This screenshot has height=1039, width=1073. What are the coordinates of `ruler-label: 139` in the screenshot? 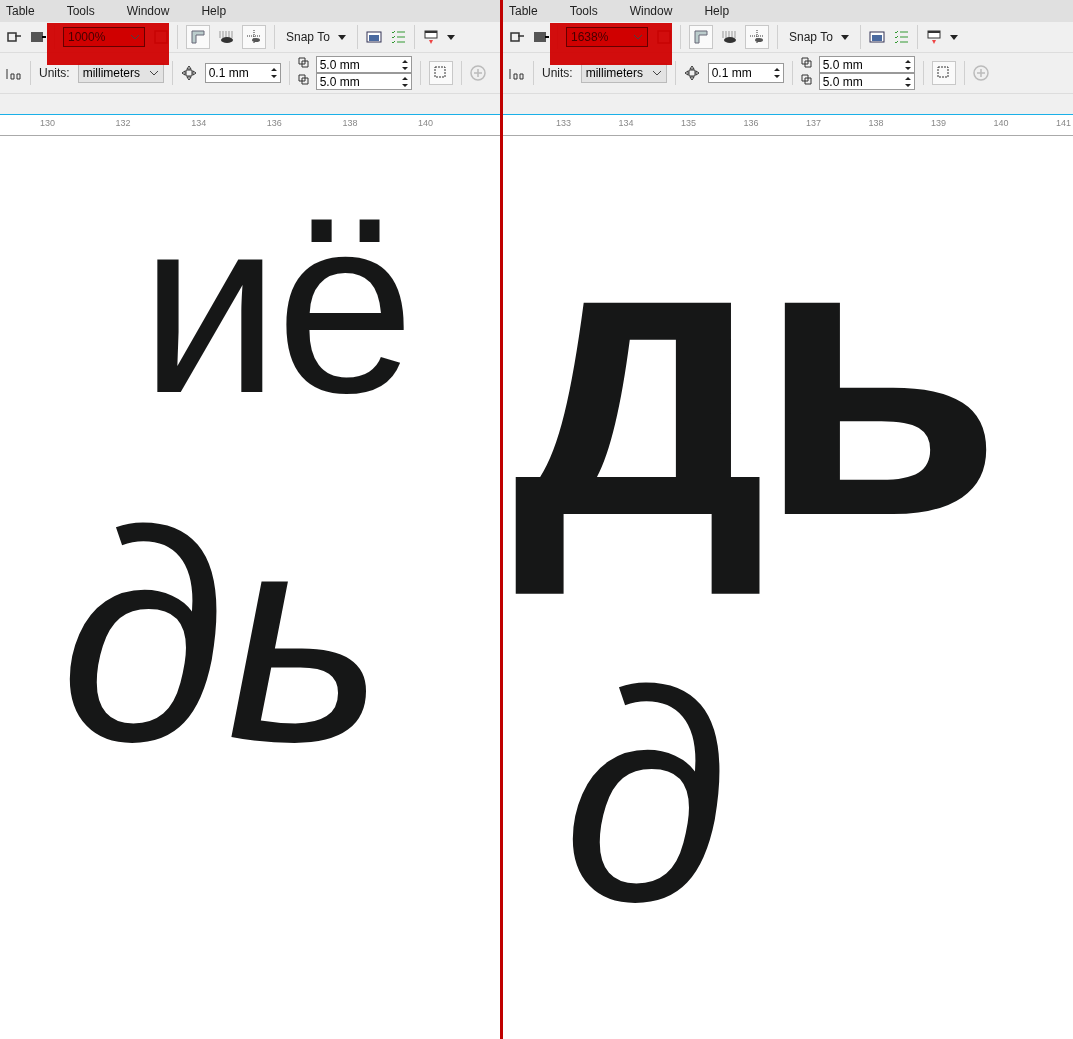 It's located at (939, 123).